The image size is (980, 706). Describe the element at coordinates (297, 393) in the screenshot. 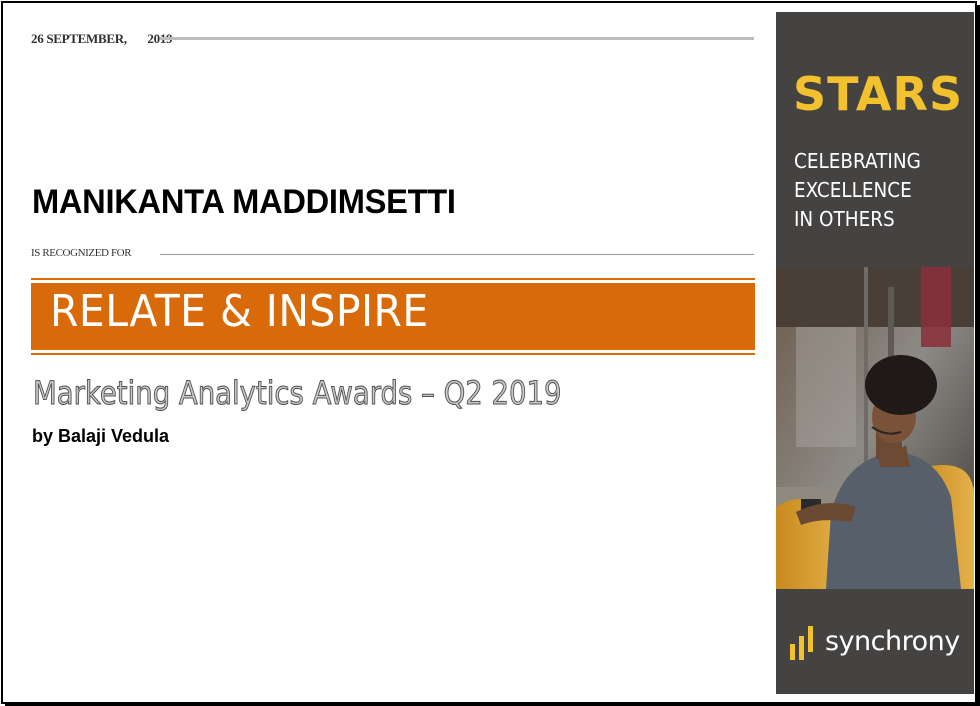

I see `award-title: Marketing Analytics Awards – Q2 2019` at that location.